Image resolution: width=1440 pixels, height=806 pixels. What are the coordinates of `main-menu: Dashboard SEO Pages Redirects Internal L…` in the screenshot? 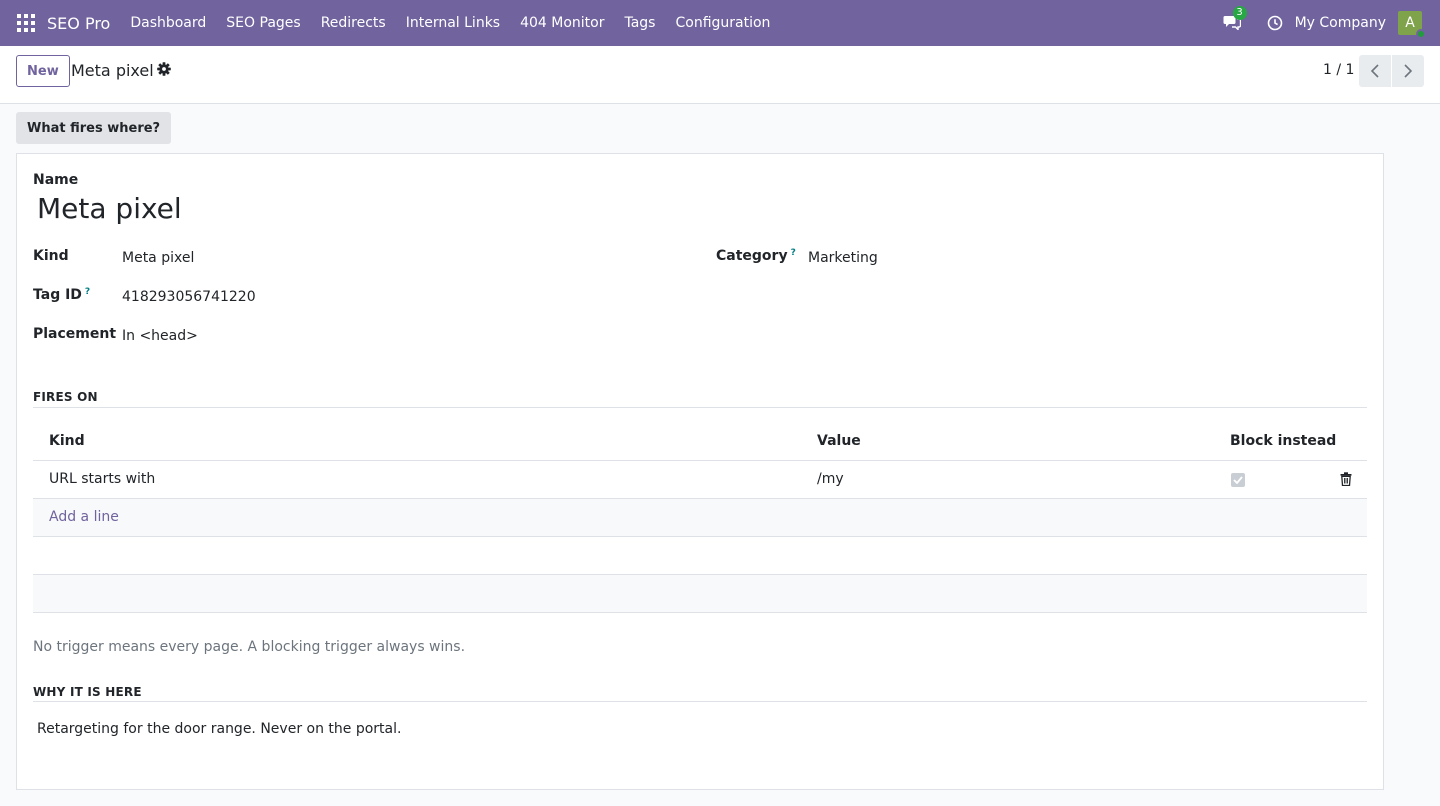 It's located at (450, 23).